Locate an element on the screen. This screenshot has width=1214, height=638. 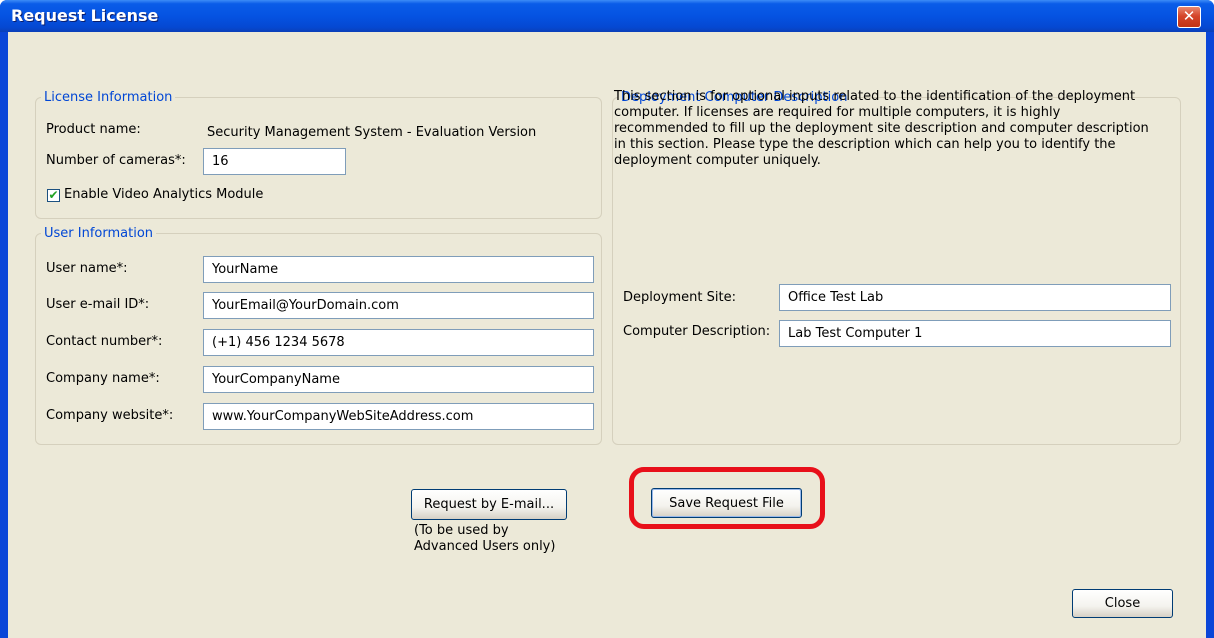
deployment-site-input is located at coordinates (975, 297).